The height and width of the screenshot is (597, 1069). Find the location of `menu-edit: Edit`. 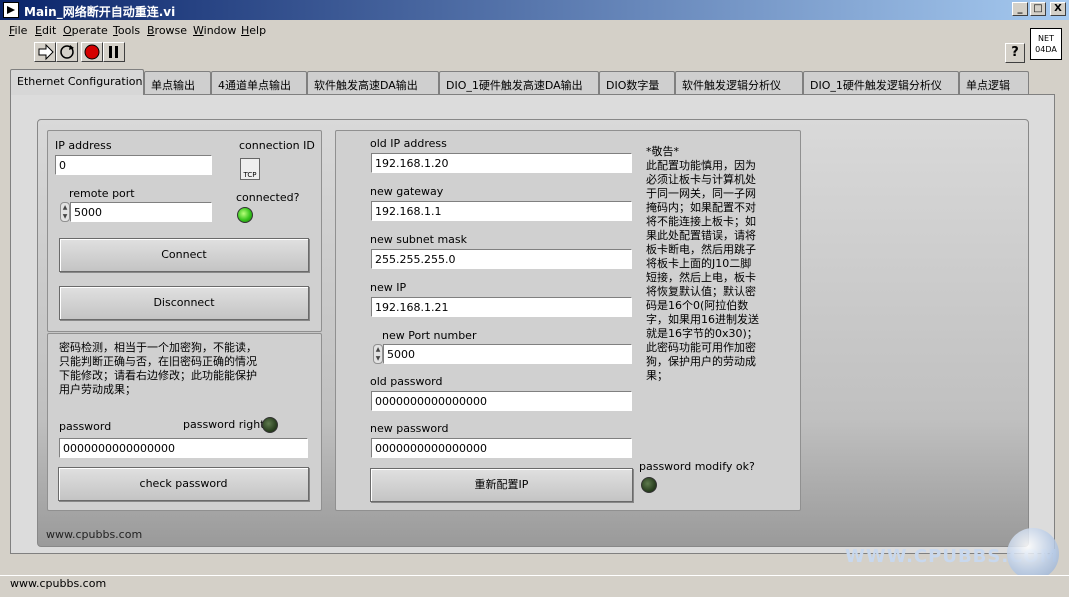

menu-edit: Edit is located at coordinates (45, 30).